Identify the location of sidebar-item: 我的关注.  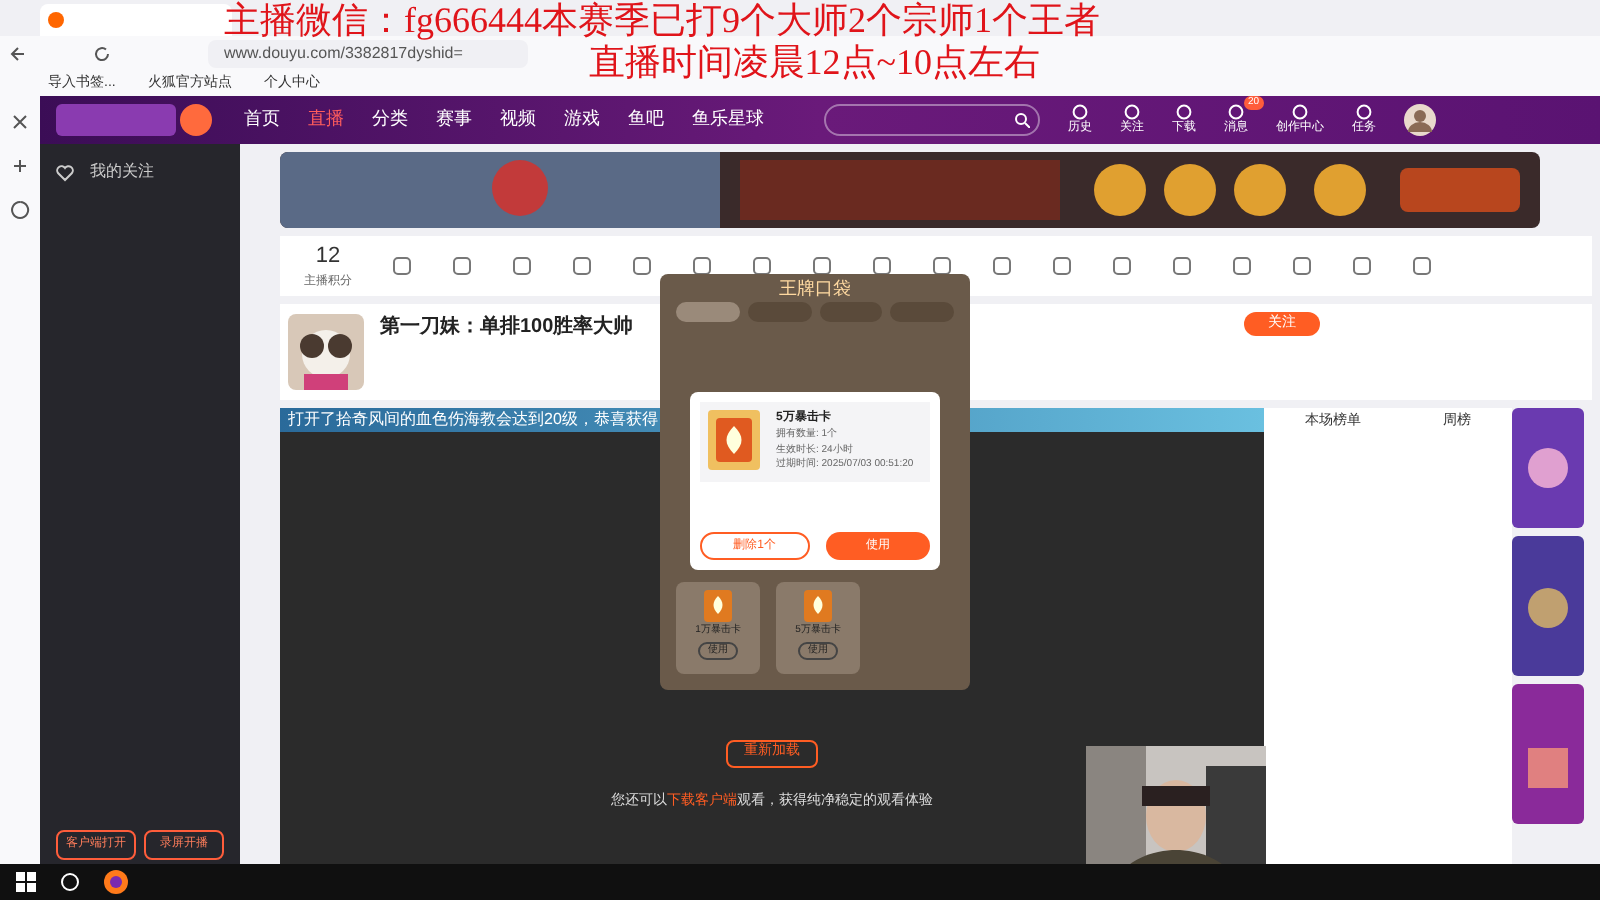
(122, 172).